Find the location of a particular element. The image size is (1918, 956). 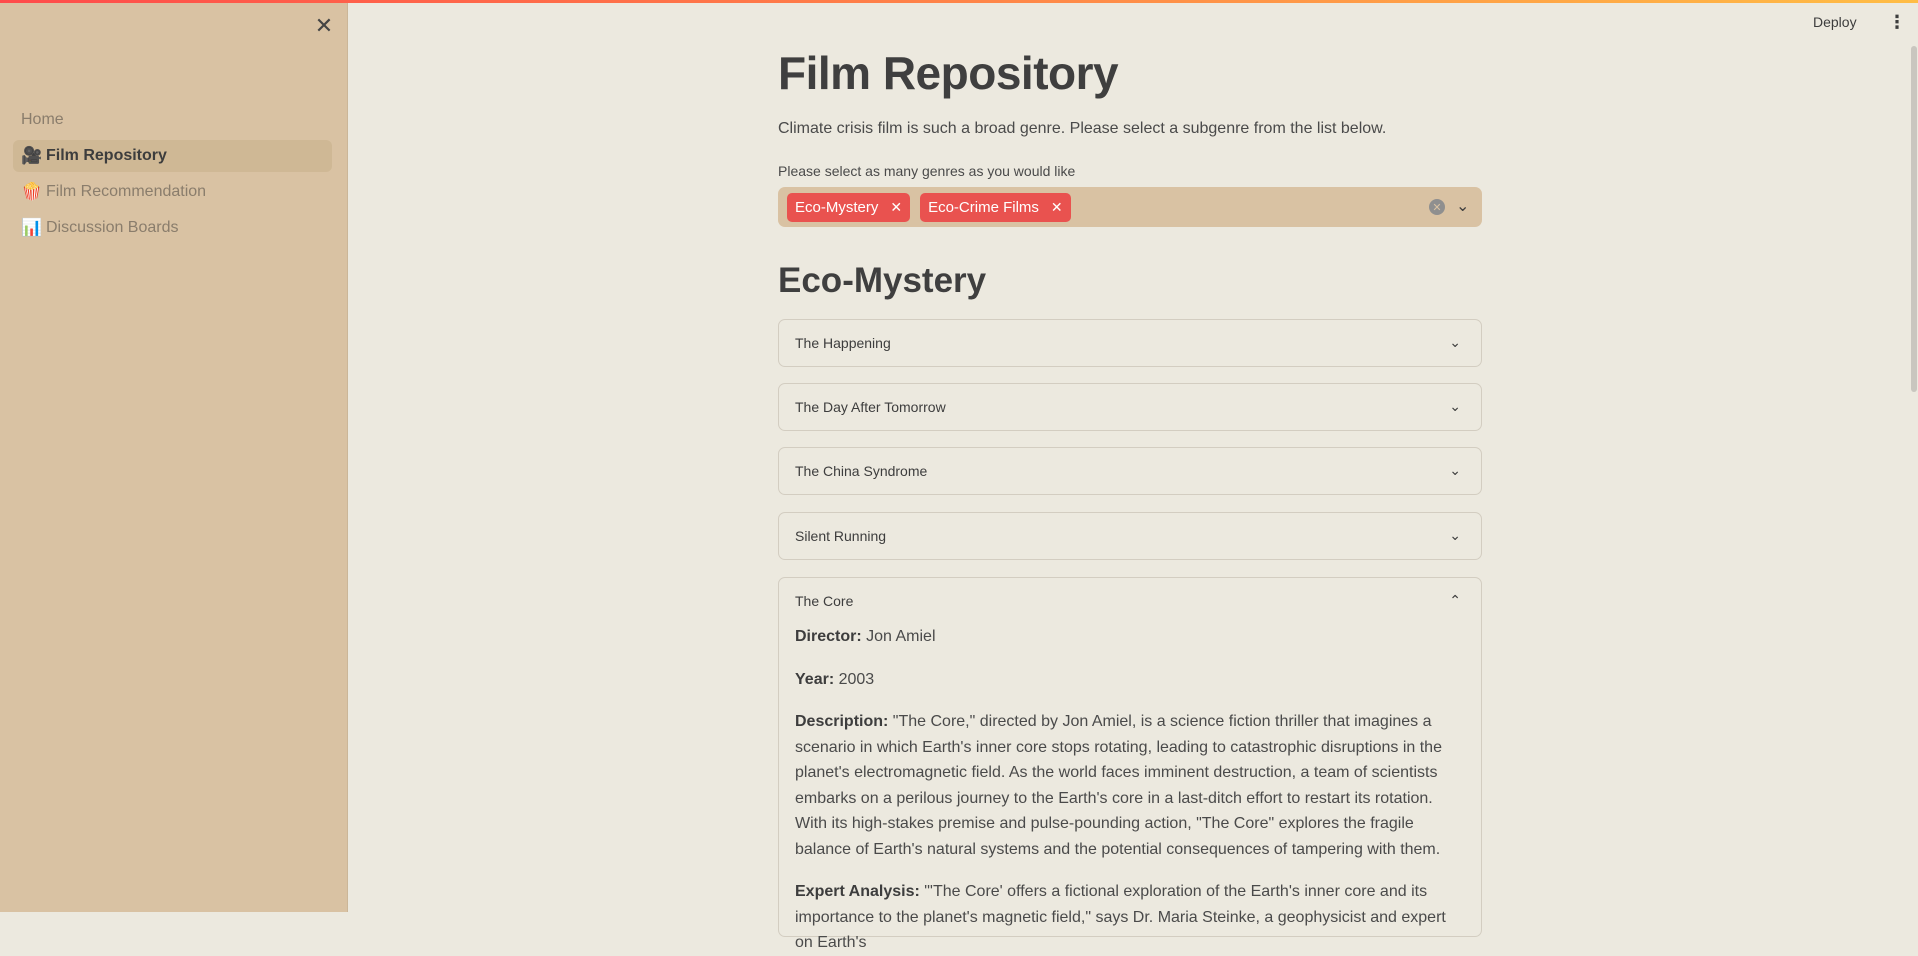

film-title: The Day After Tomorrow is located at coordinates (870, 407).